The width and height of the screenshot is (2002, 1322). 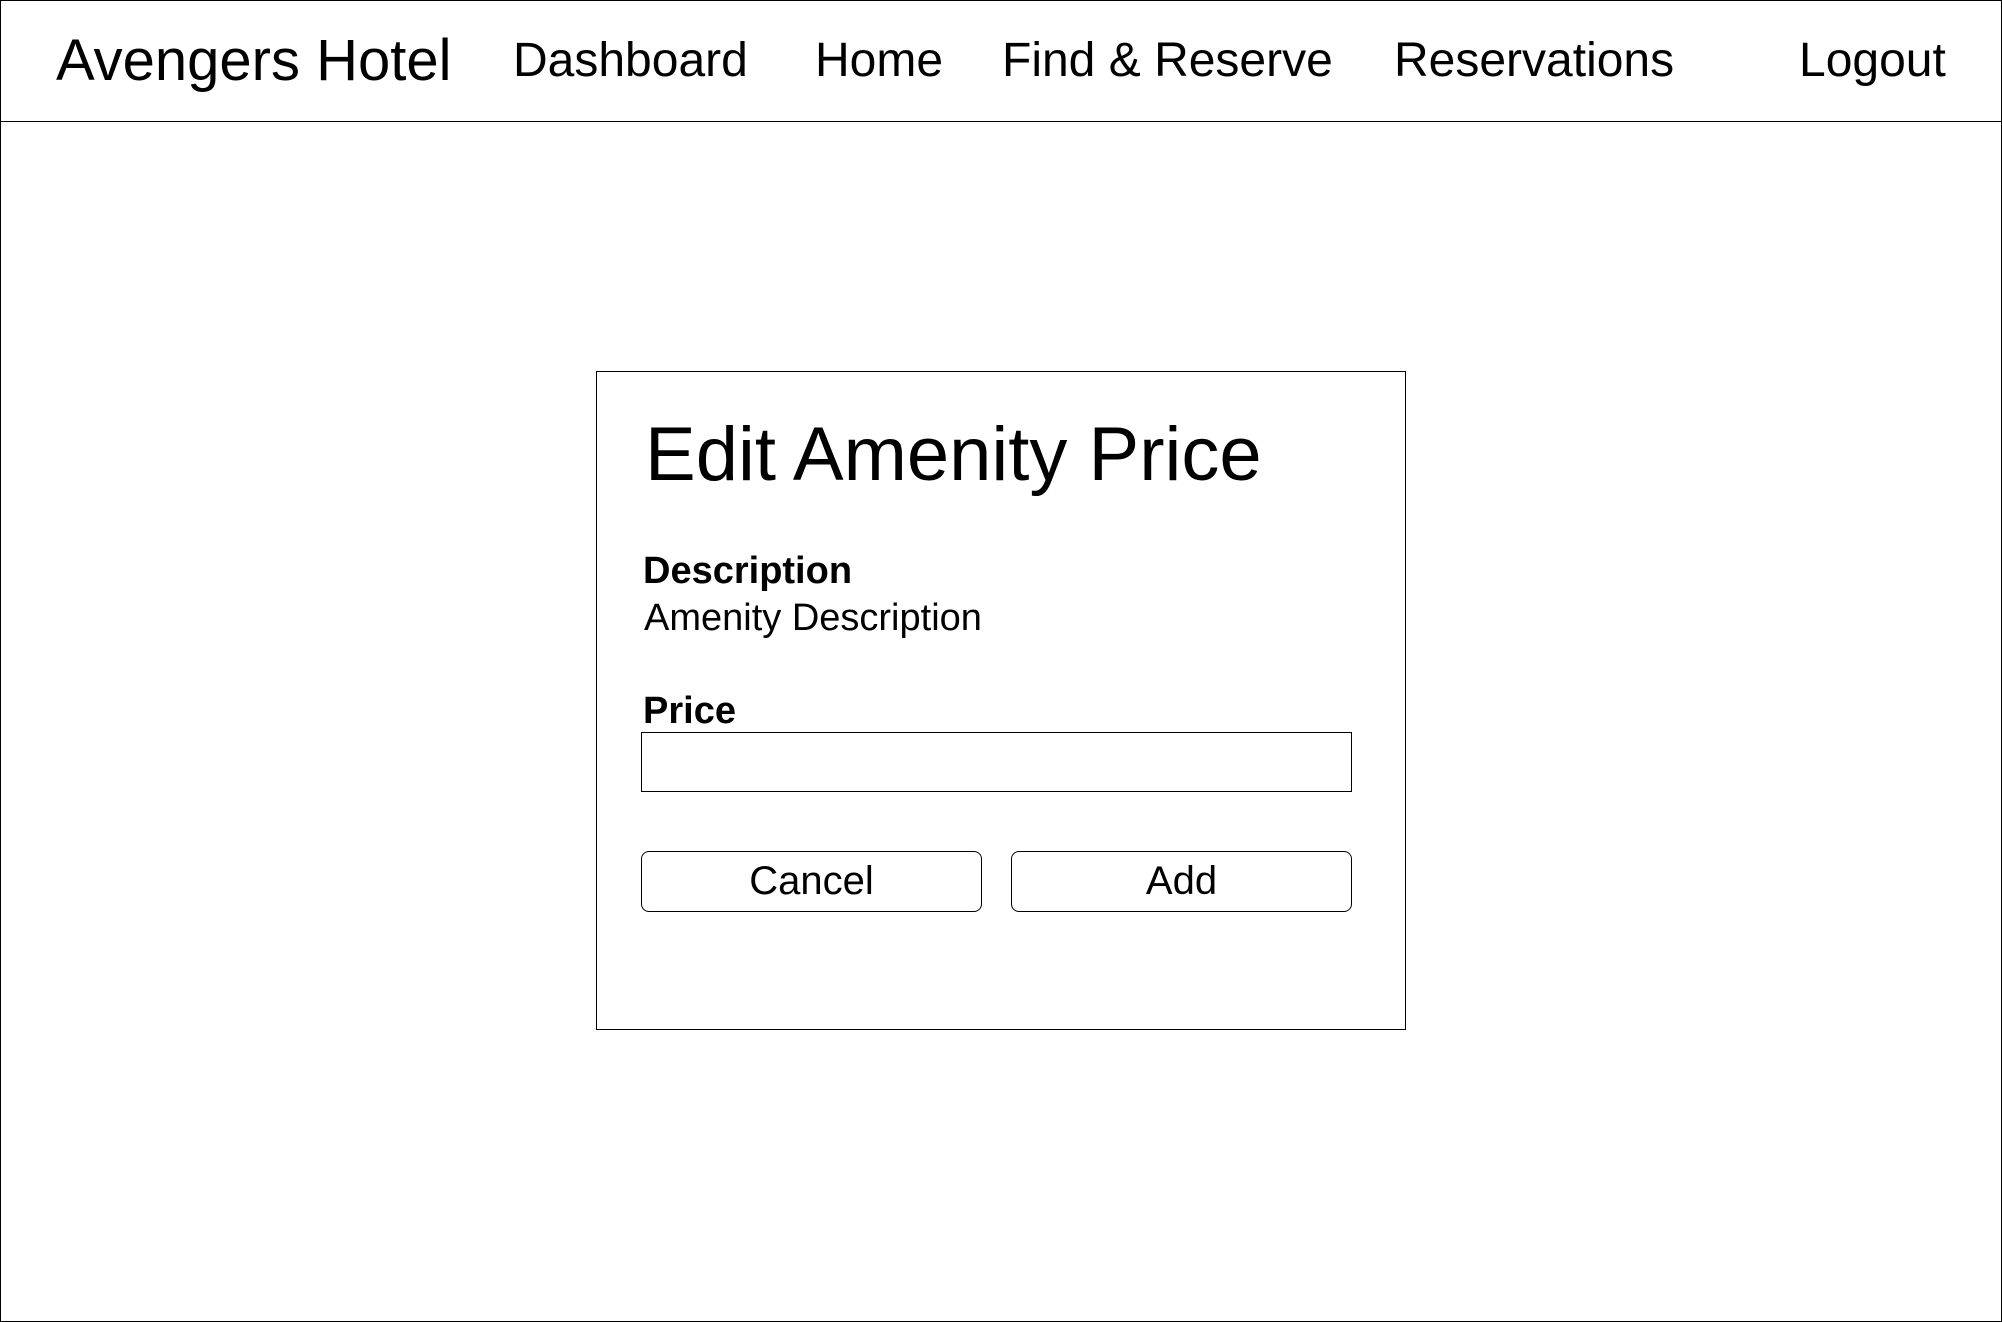 What do you see at coordinates (996, 762) in the screenshot?
I see `price-input` at bounding box center [996, 762].